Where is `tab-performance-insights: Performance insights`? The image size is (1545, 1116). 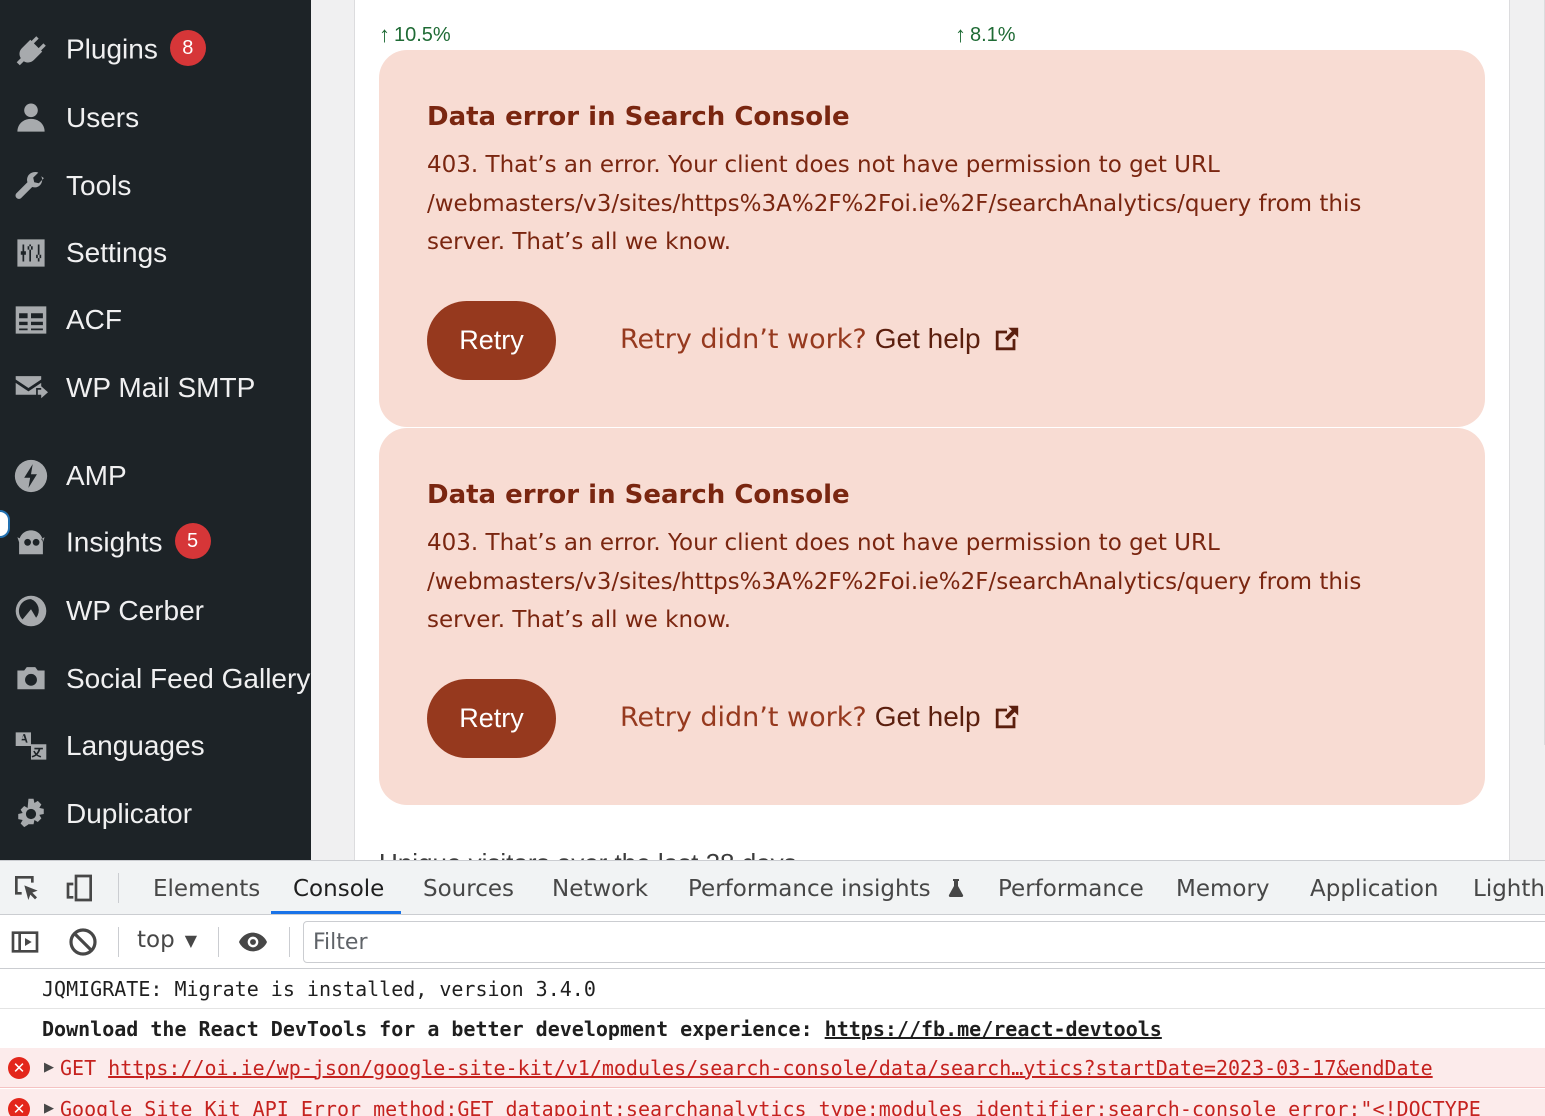 tab-performance-insights: Performance insights is located at coordinates (827, 888).